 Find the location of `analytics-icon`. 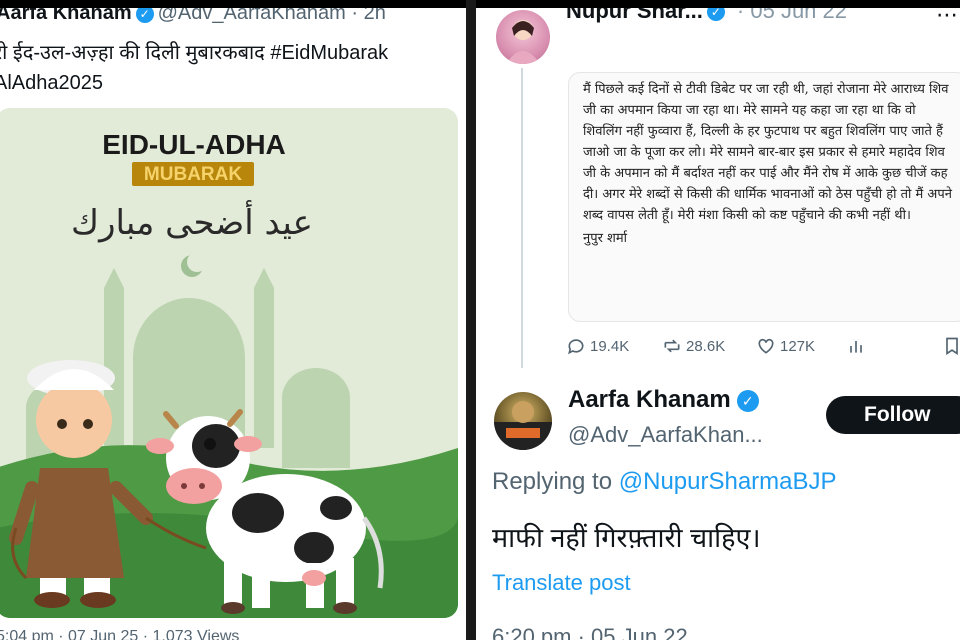

analytics-icon is located at coordinates (856, 347).